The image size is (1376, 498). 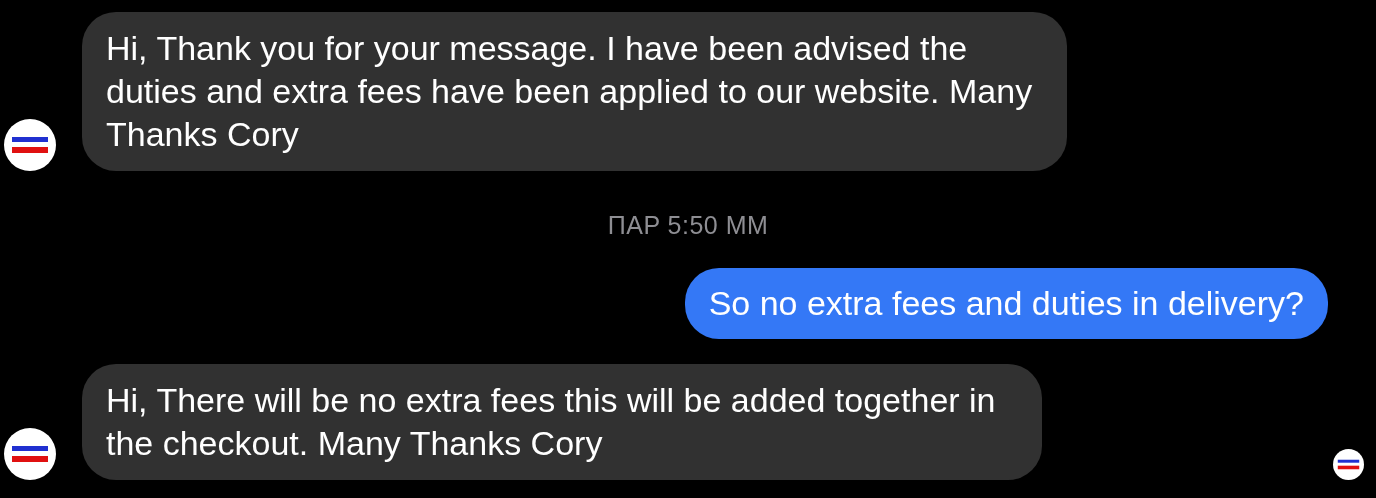 I want to click on timestamp: ΠΑΡ 5:50 ΜΜ, so click(x=688, y=225).